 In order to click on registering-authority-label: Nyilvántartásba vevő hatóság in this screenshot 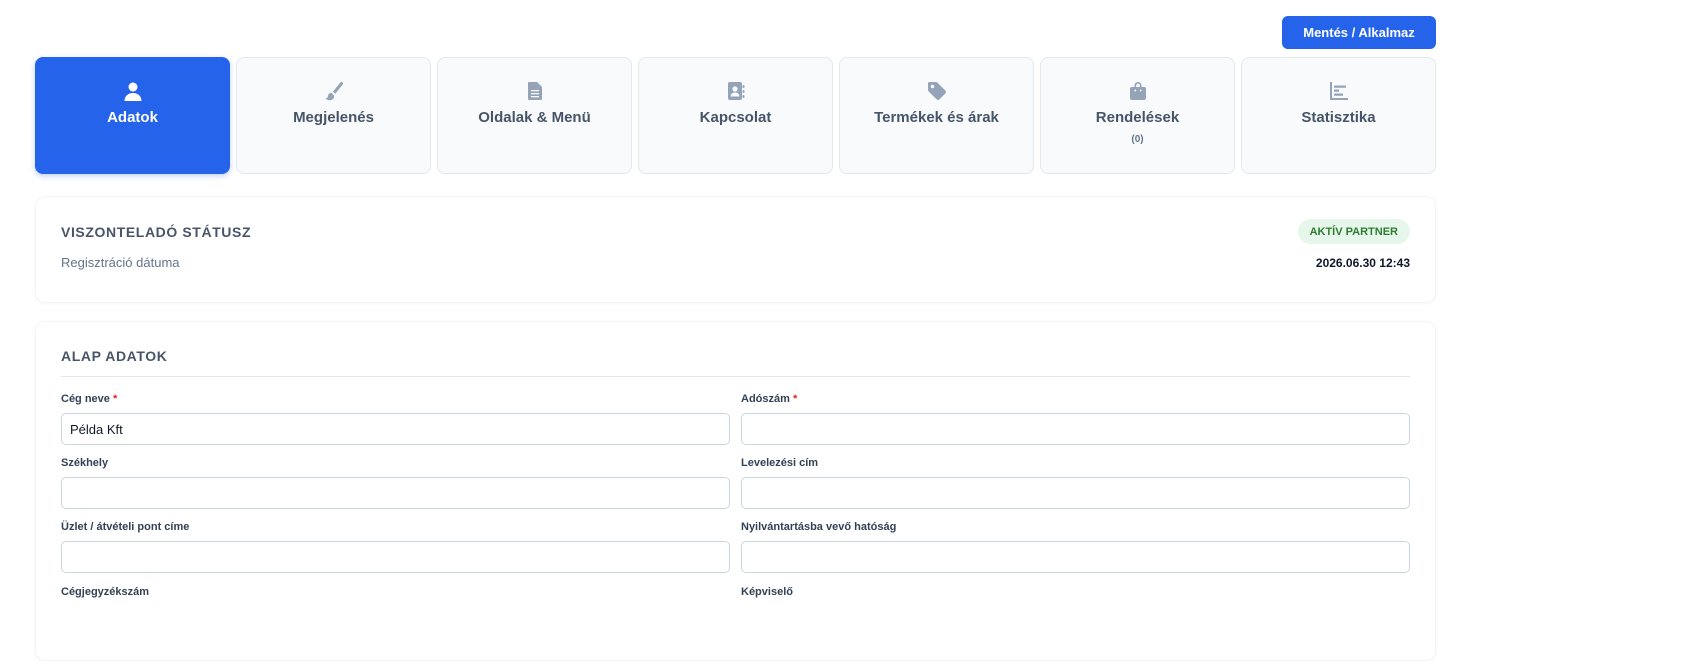, I will do `click(819, 527)`.